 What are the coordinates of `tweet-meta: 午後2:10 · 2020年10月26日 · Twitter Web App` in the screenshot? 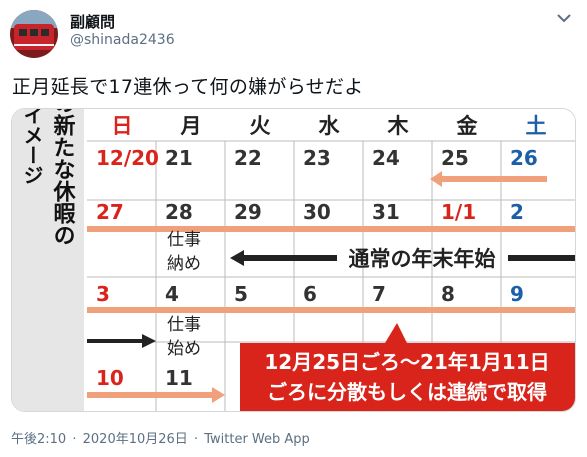 It's located at (160, 437).